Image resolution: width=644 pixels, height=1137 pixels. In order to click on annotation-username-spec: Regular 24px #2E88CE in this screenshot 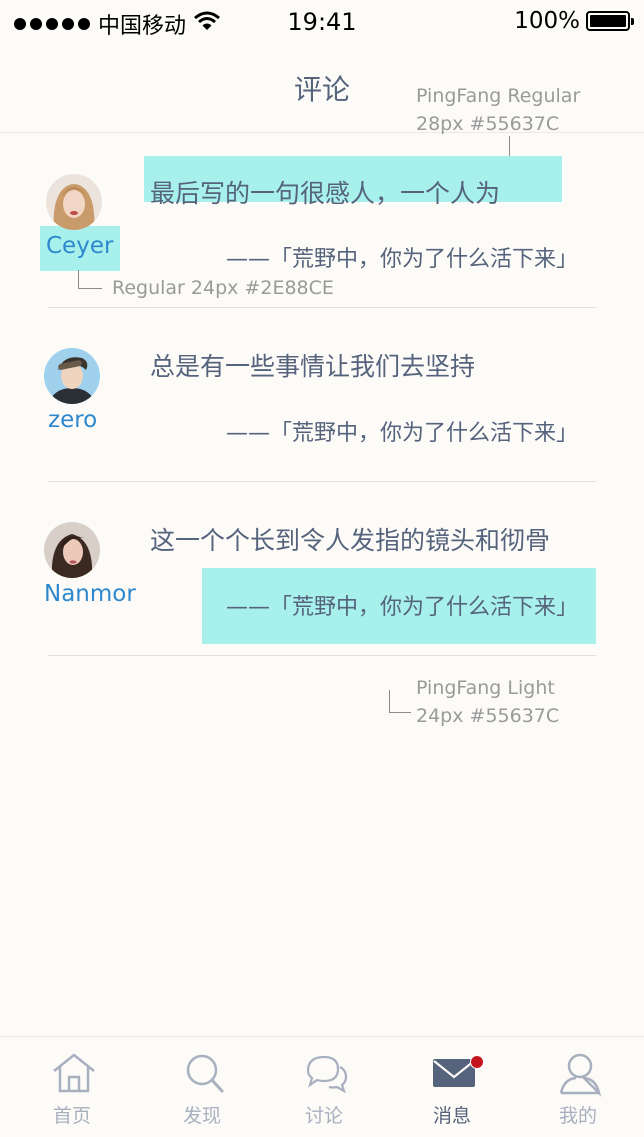, I will do `click(223, 288)`.